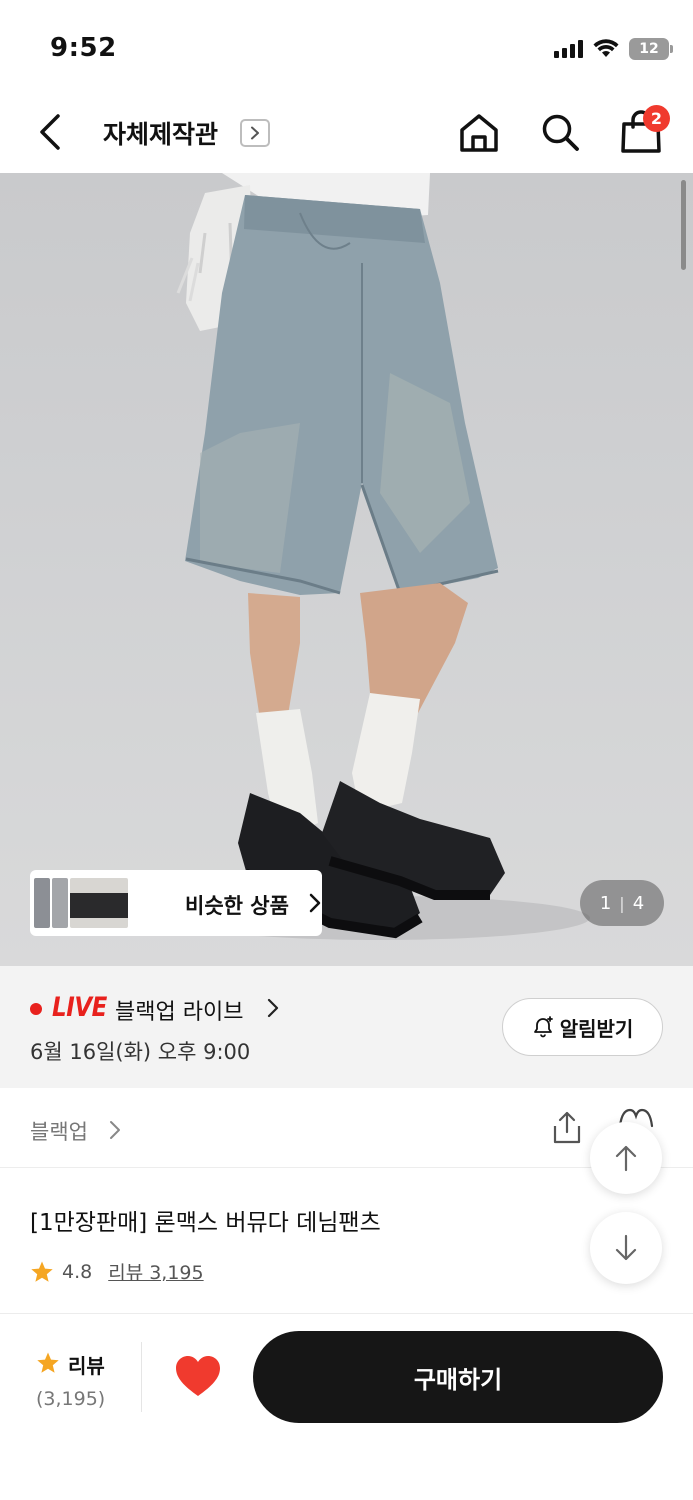  Describe the element at coordinates (77, 1271) in the screenshot. I see `rating-value: 4.8` at that location.